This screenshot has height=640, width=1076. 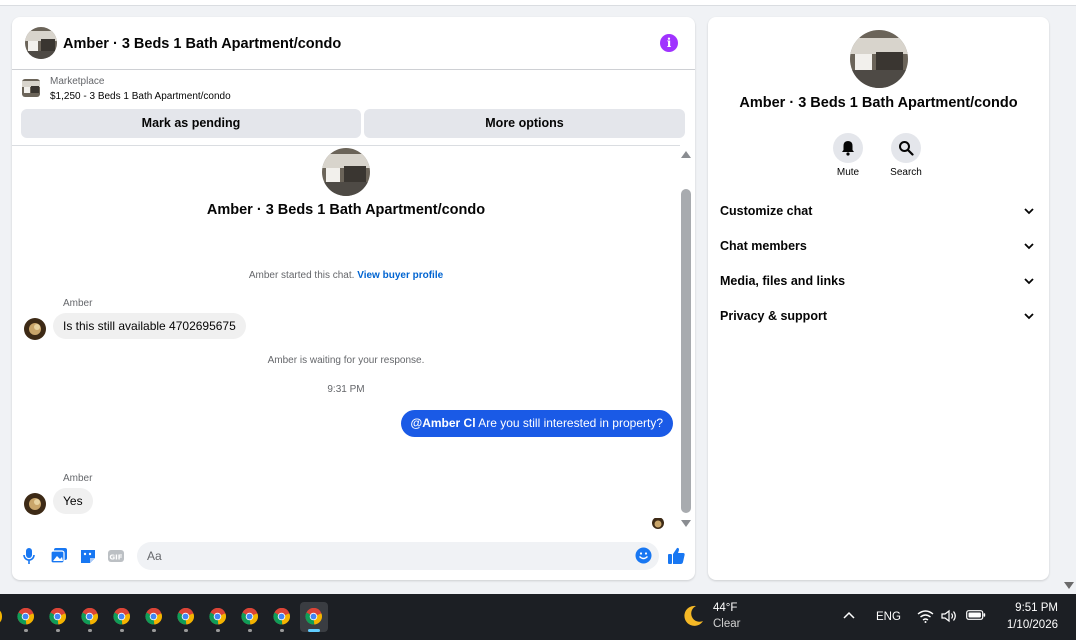 What do you see at coordinates (1069, 585) in the screenshot?
I see `page-scroll-down-arrow` at bounding box center [1069, 585].